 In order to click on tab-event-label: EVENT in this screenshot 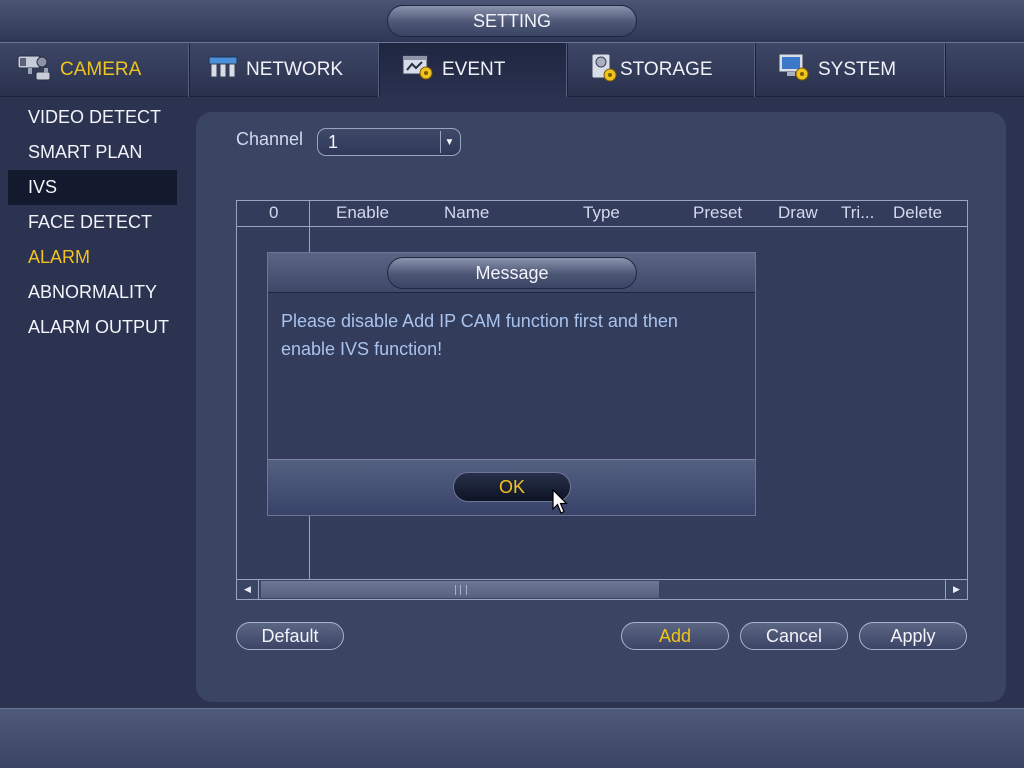, I will do `click(474, 69)`.